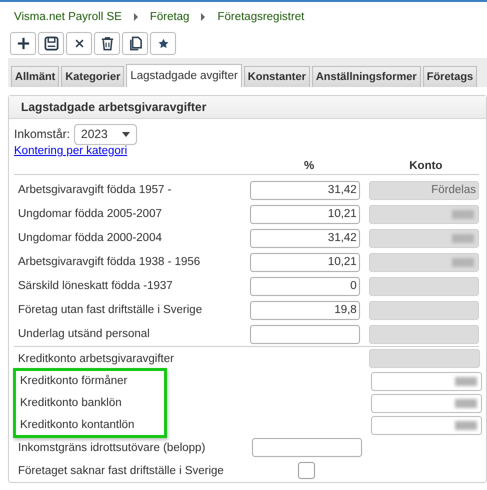  I want to click on tab: Allmänt, so click(35, 76).